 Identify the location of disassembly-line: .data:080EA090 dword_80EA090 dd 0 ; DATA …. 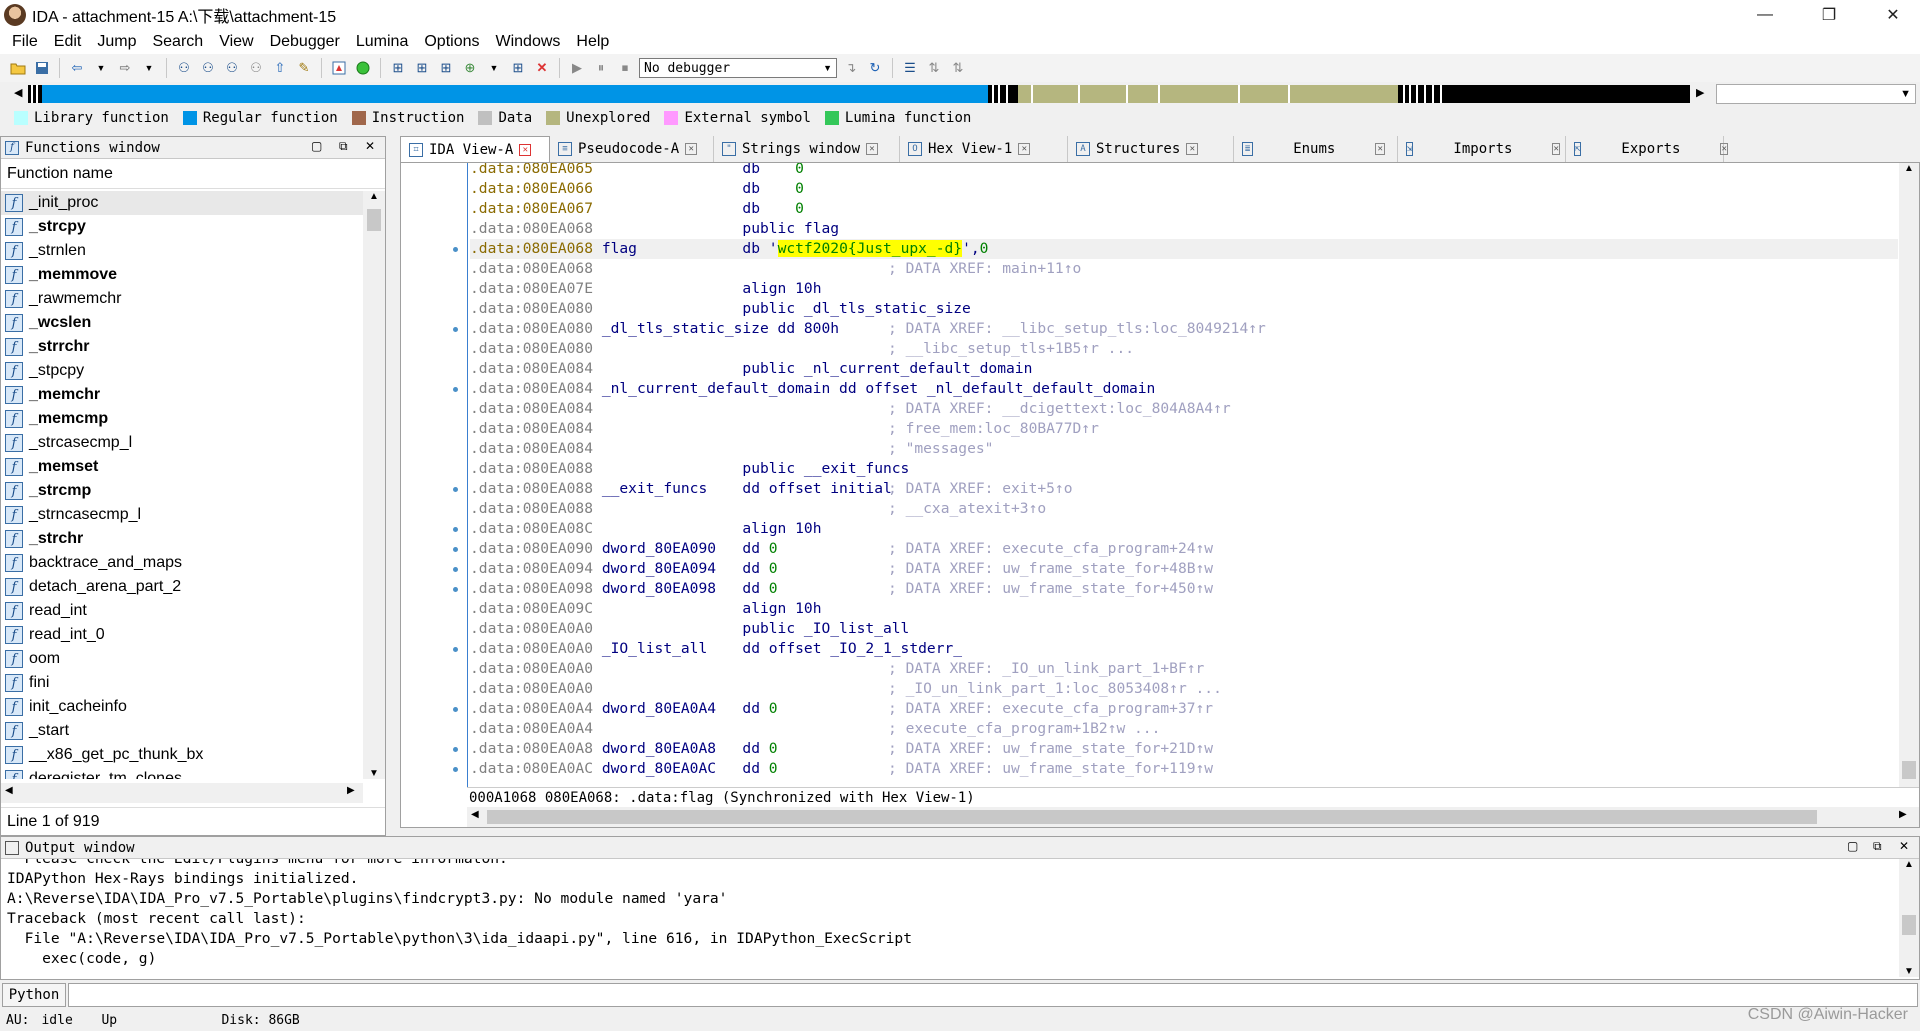
(1184, 549).